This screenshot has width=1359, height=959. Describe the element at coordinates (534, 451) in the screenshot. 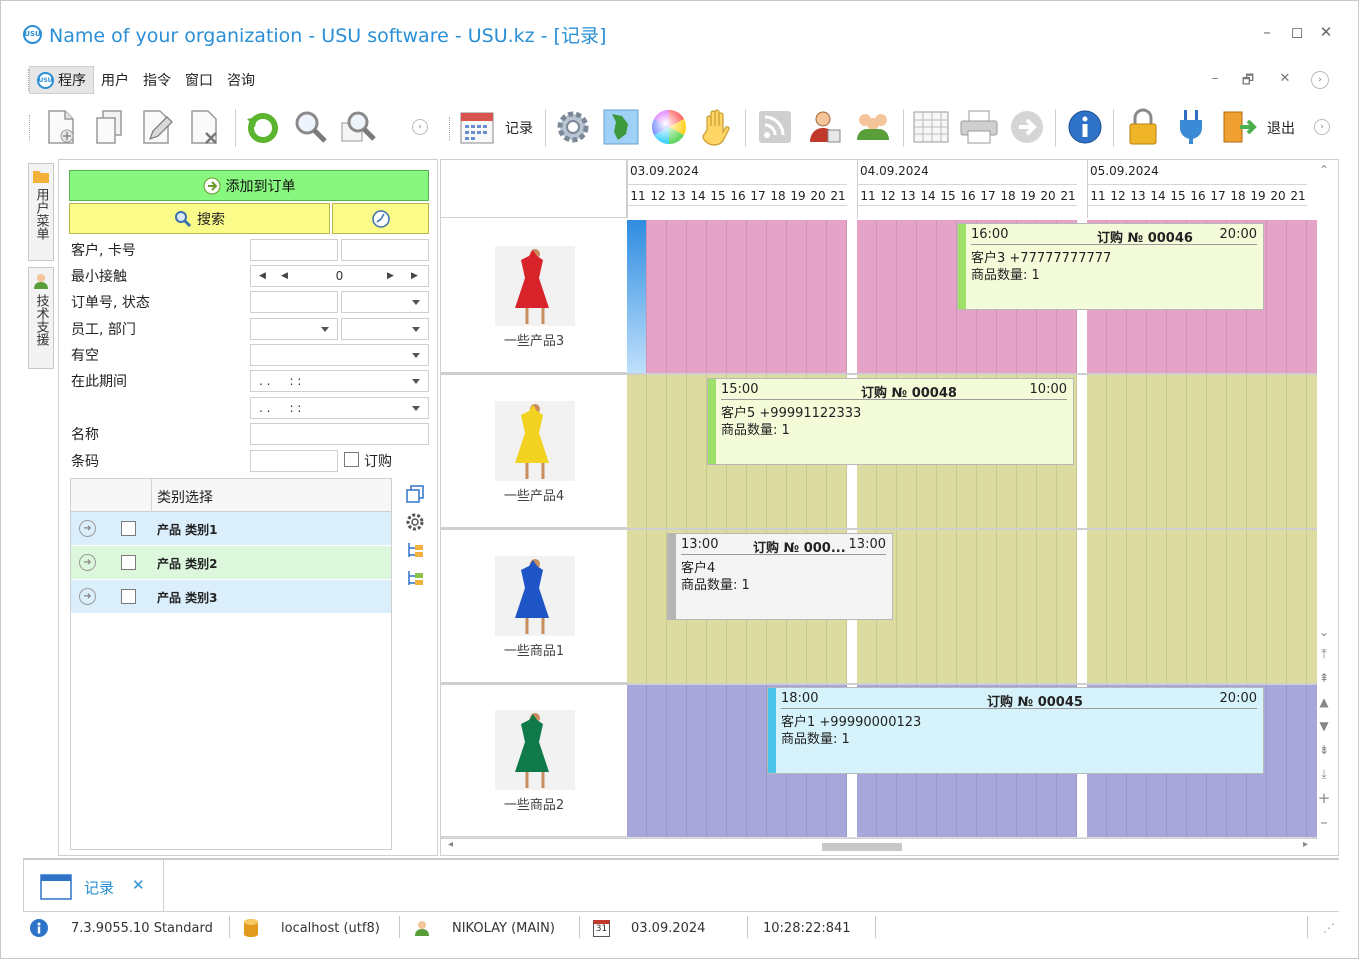

I see `resource-row: 一些产品4` at that location.